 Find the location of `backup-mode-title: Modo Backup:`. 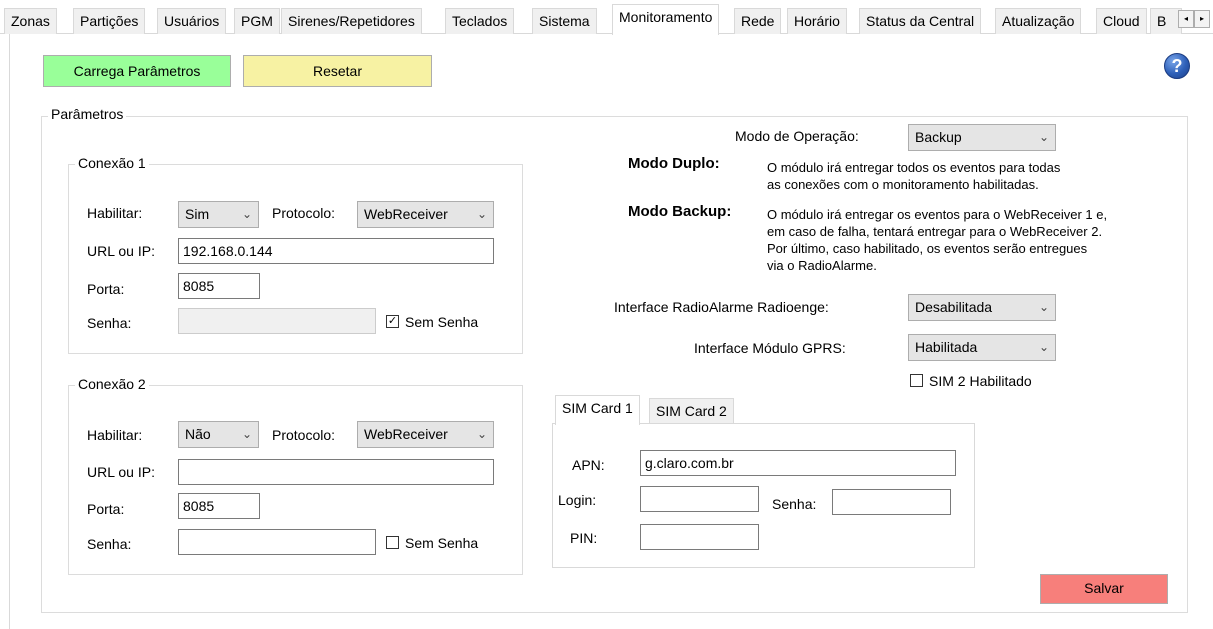

backup-mode-title: Modo Backup: is located at coordinates (680, 211).